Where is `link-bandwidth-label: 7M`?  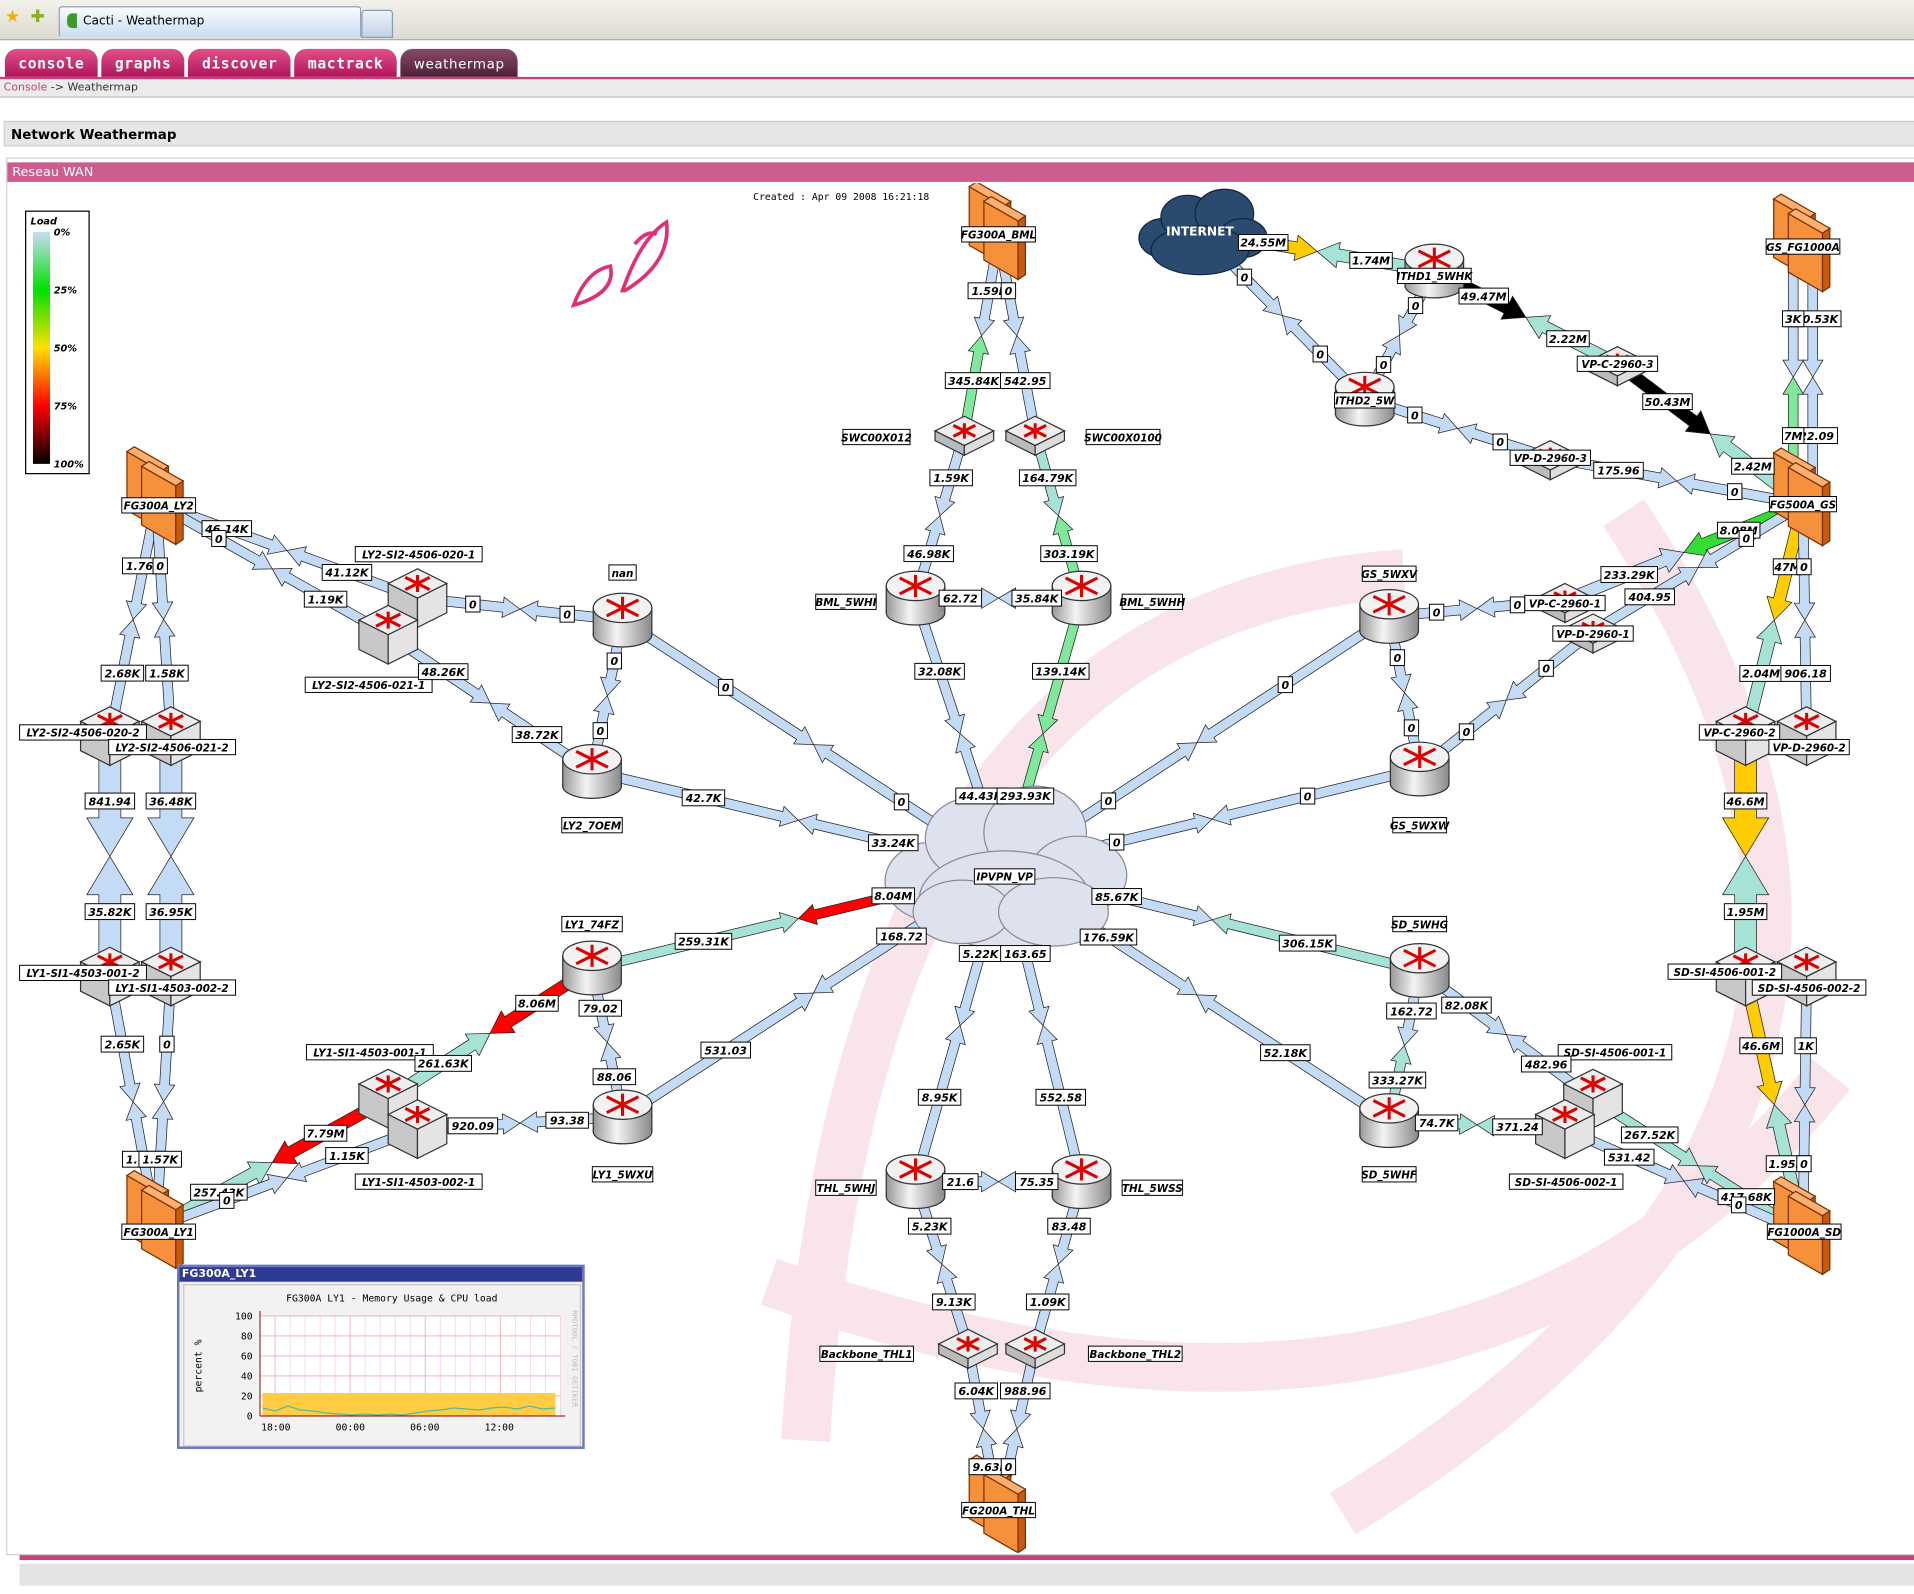 link-bandwidth-label: 7M is located at coordinates (1793, 436).